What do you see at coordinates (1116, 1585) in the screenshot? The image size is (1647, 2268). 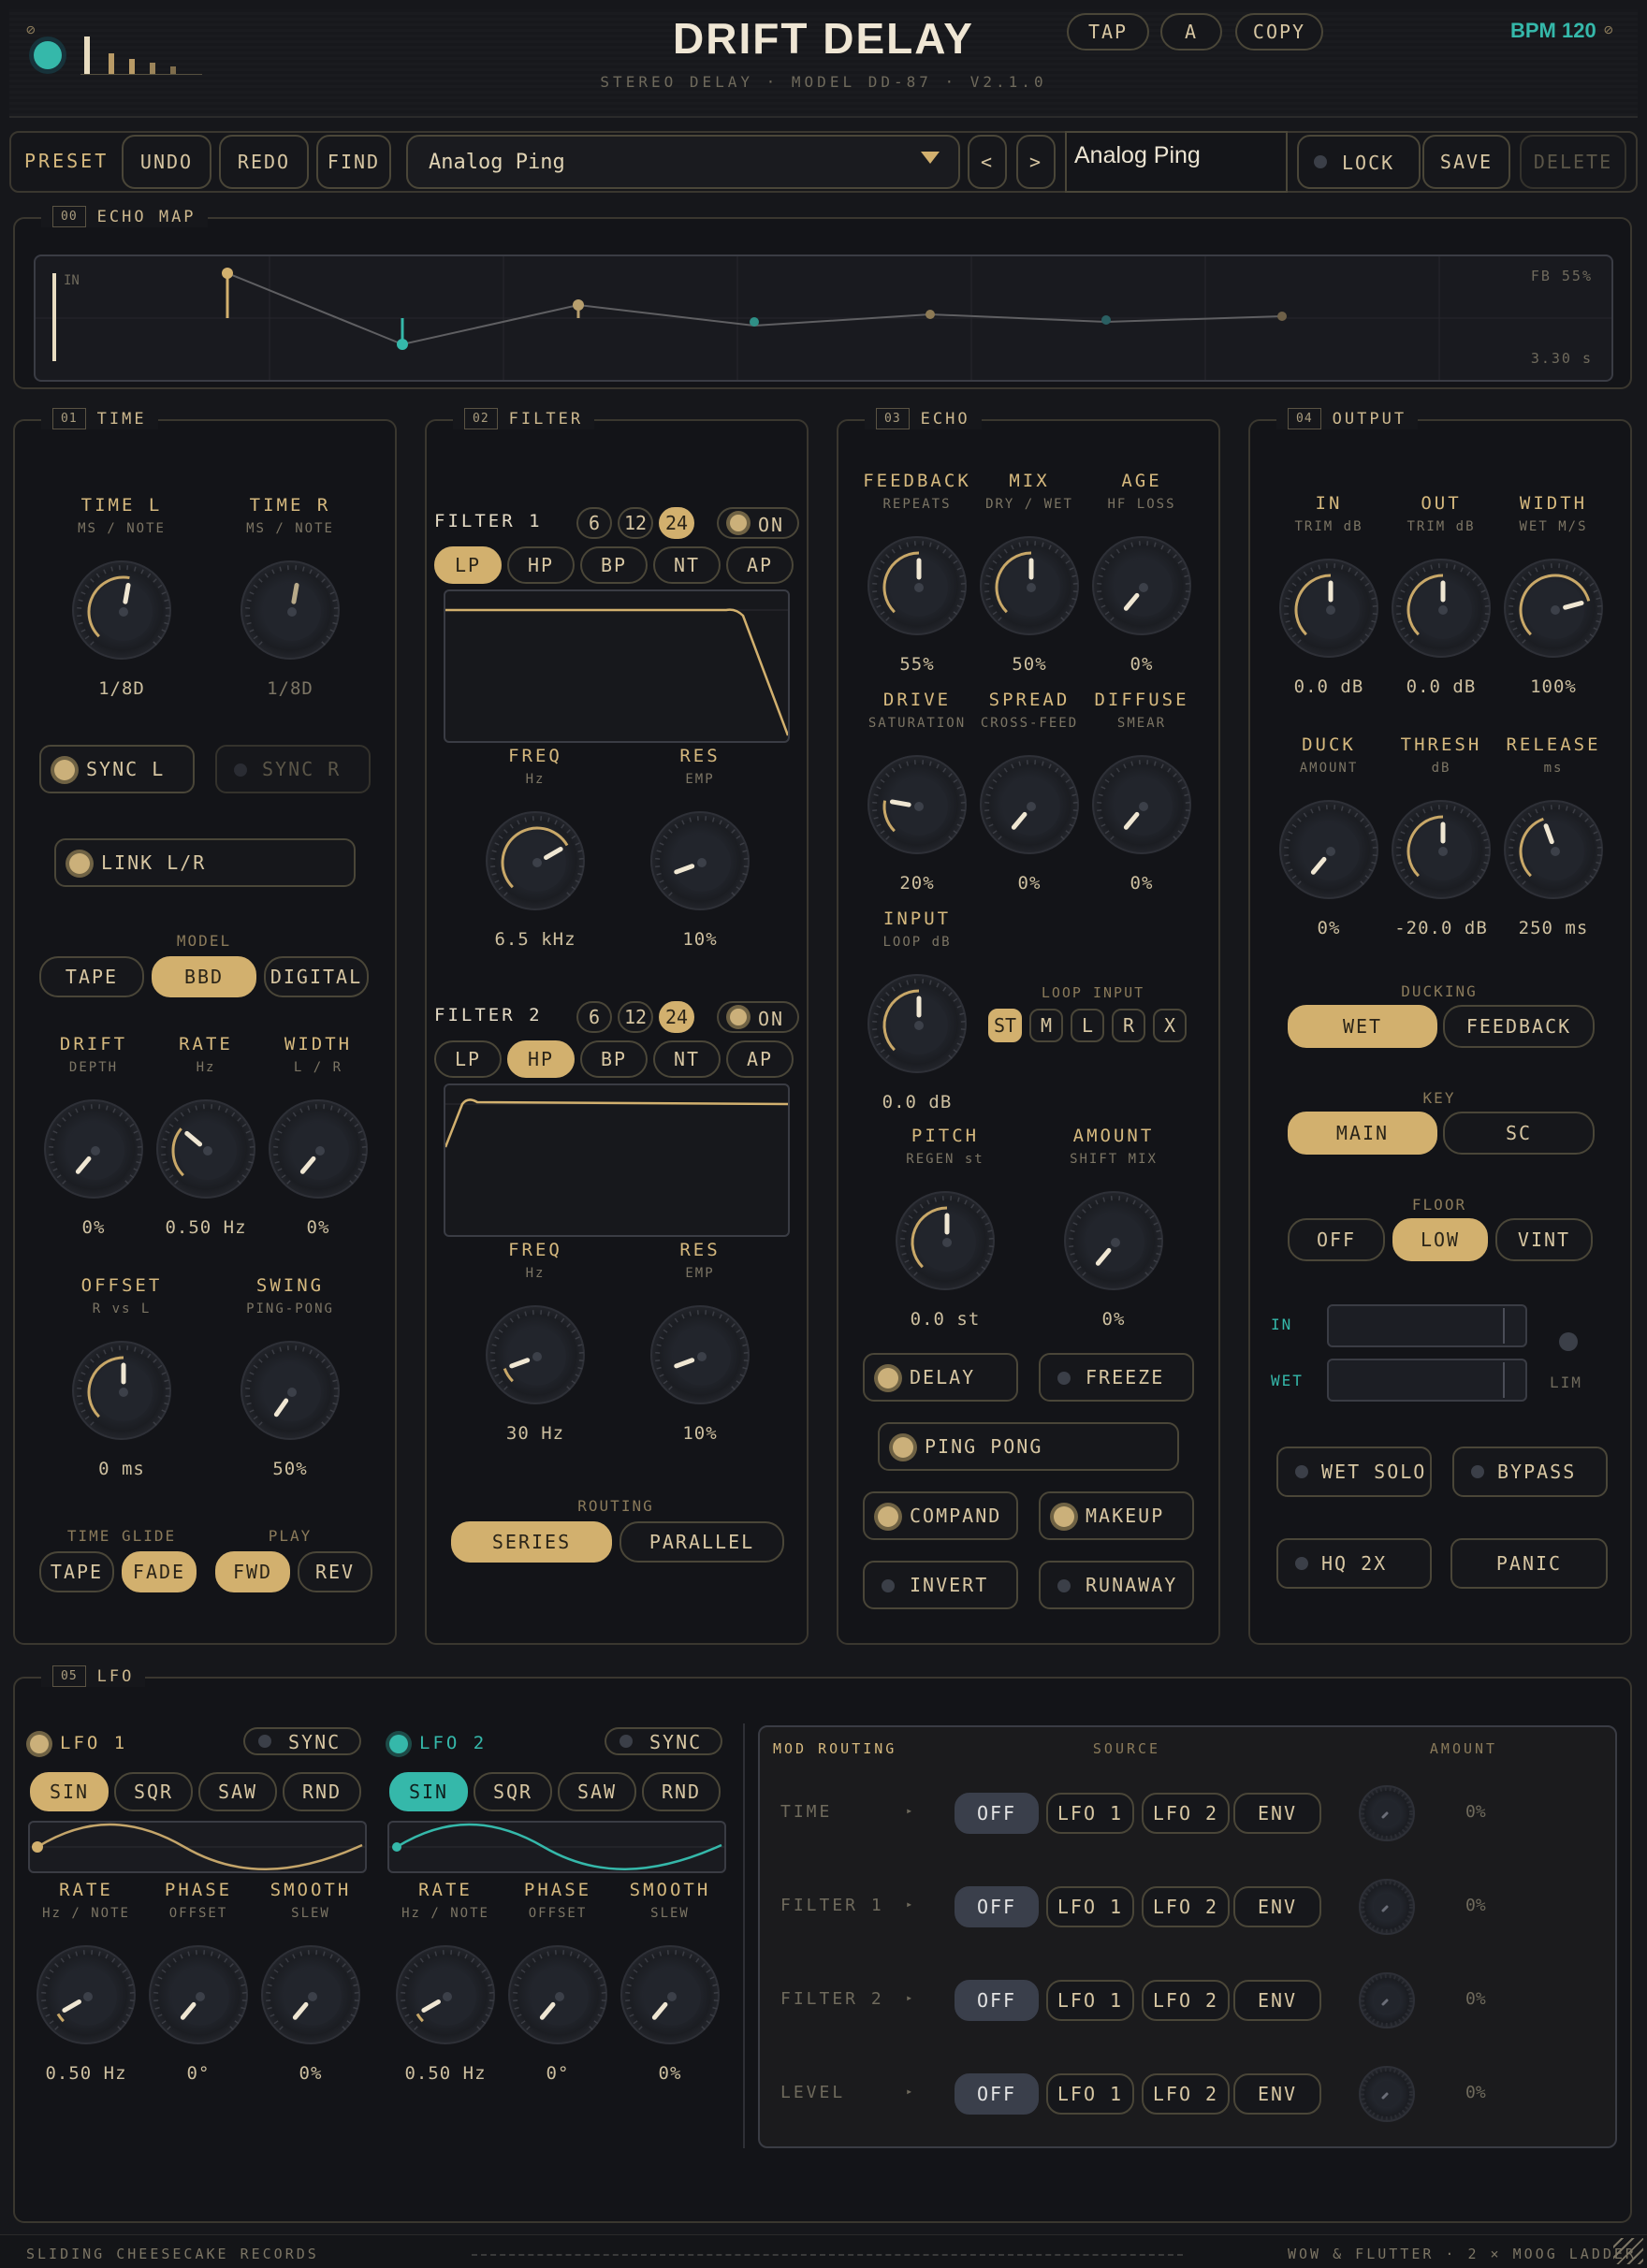 I see `runaway-toggle: RUNAWAY` at bounding box center [1116, 1585].